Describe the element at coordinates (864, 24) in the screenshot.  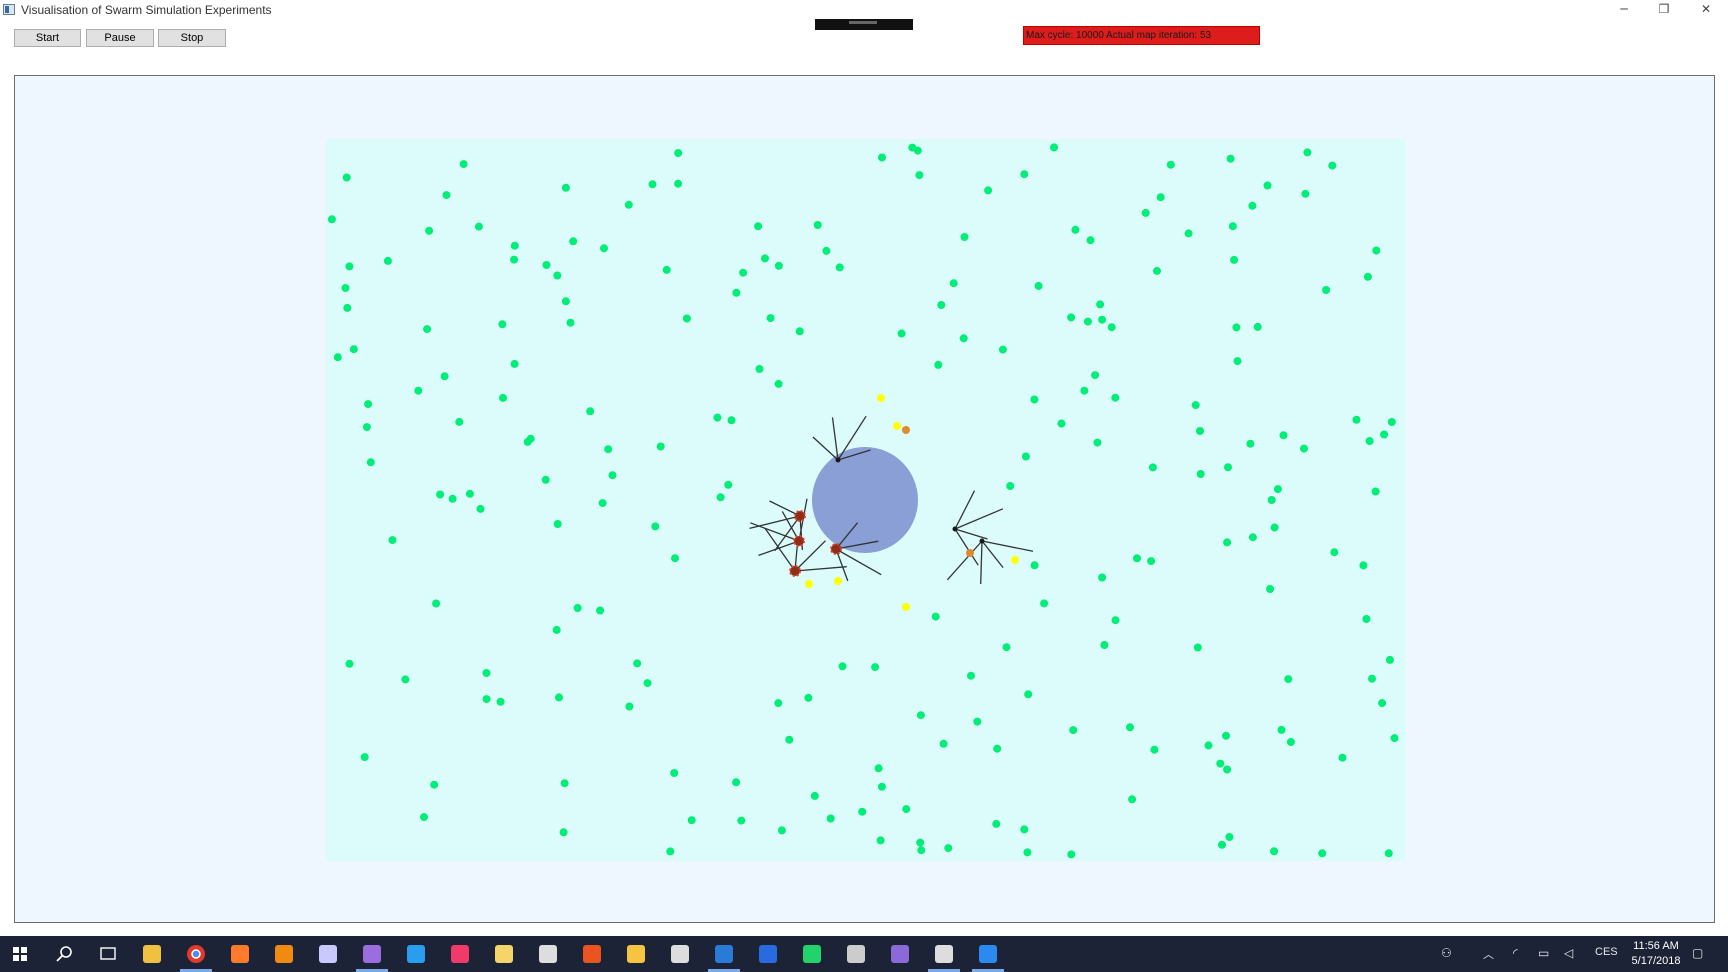
I see `drag-handle` at that location.